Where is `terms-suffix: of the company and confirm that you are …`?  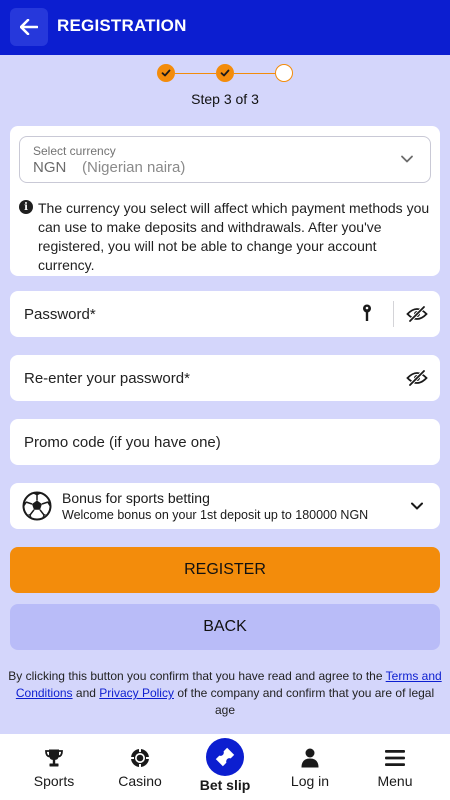 terms-suffix: of the company and confirm that you are … is located at coordinates (306, 701).